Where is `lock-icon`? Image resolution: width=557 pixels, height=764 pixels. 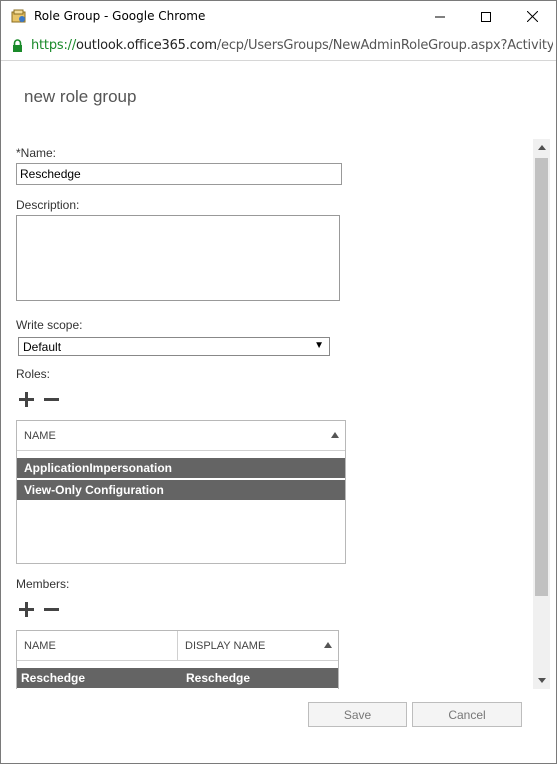
lock-icon is located at coordinates (17, 47).